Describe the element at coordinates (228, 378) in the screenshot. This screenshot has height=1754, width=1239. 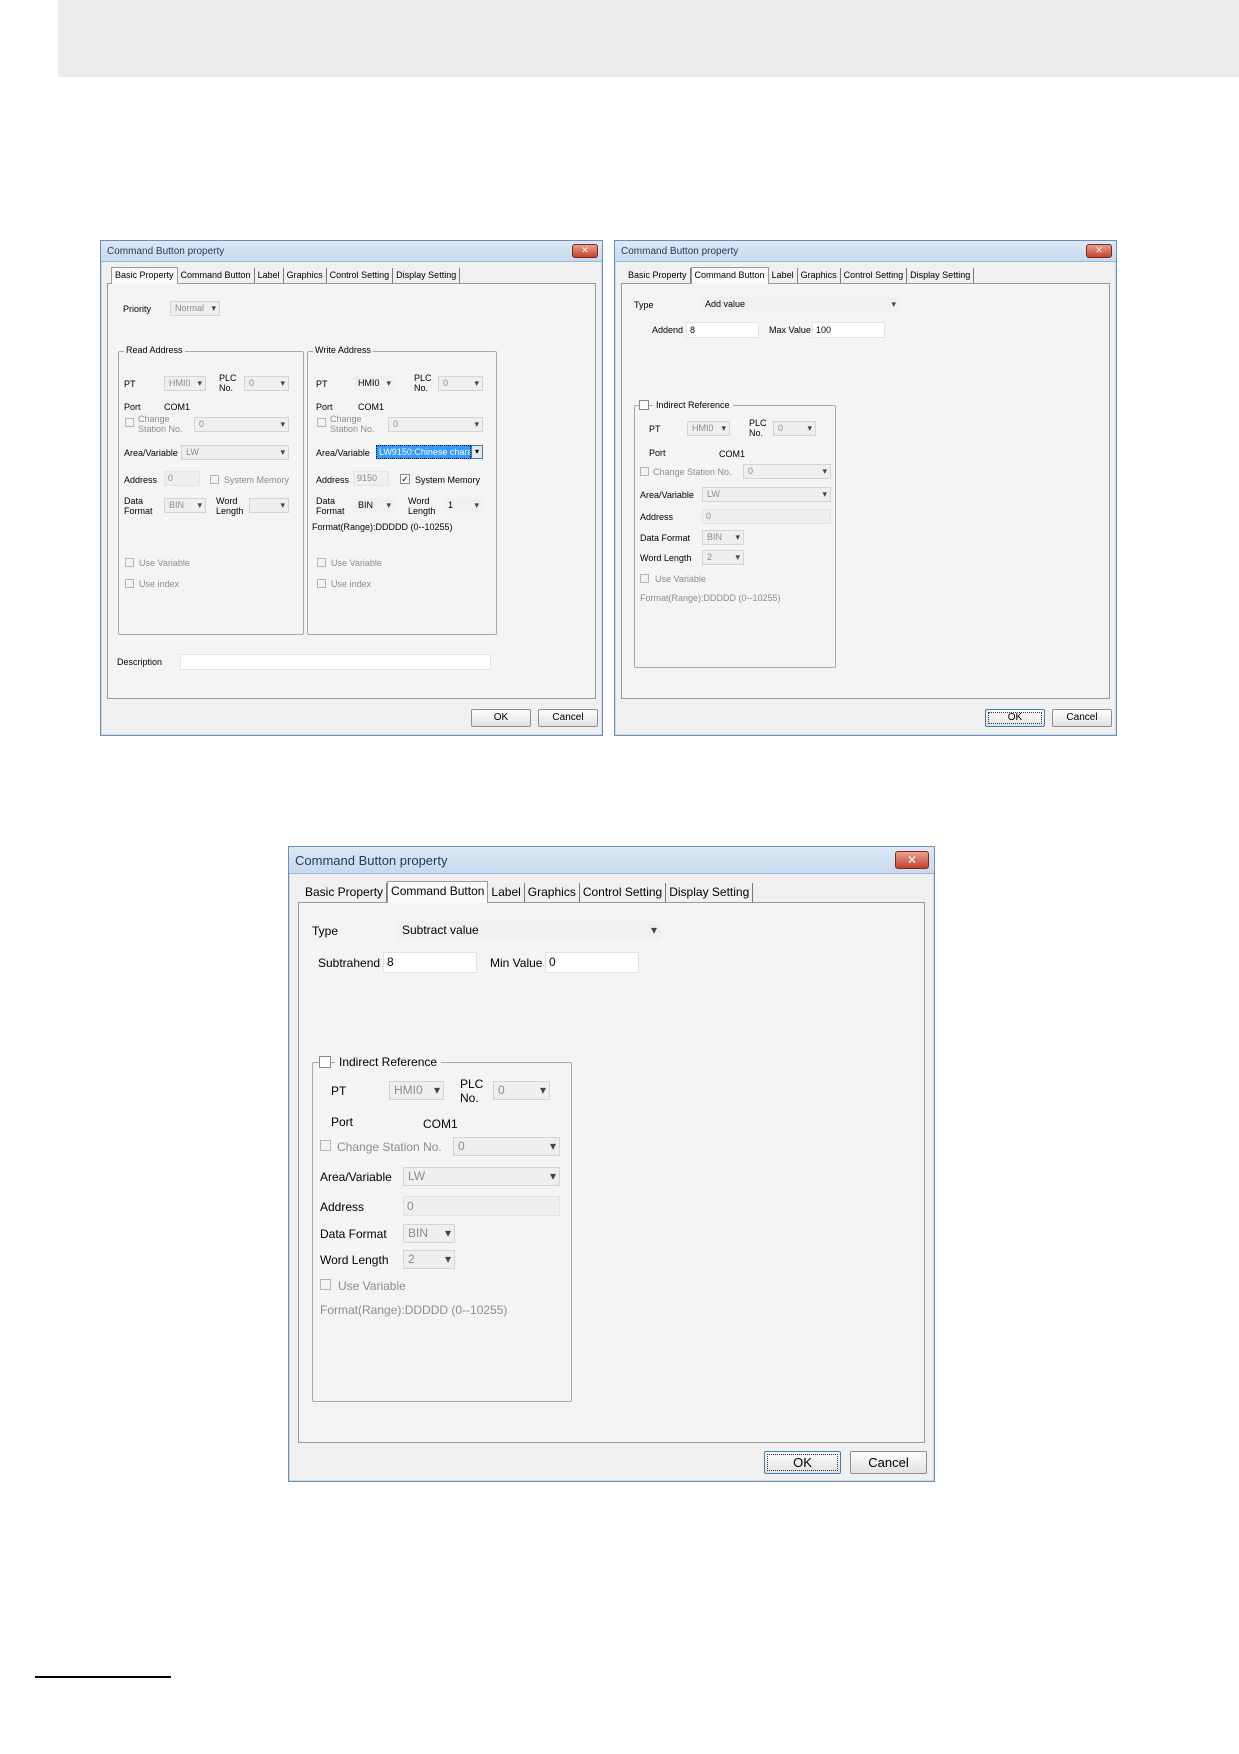
I see `read-plc-label-1: PLC` at that location.